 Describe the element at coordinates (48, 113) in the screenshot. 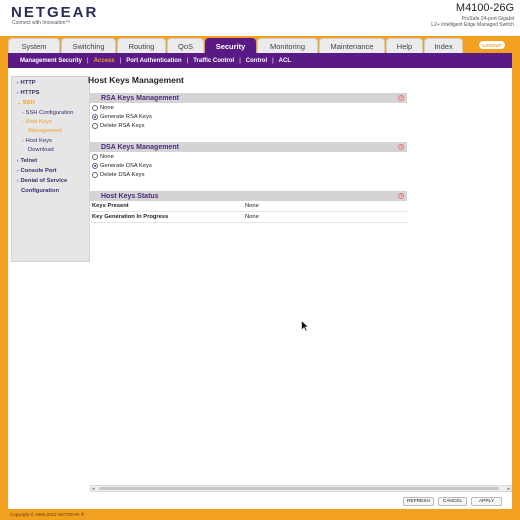

I see `sidebar-item-ssh-configuration: › SSH Configuration` at that location.